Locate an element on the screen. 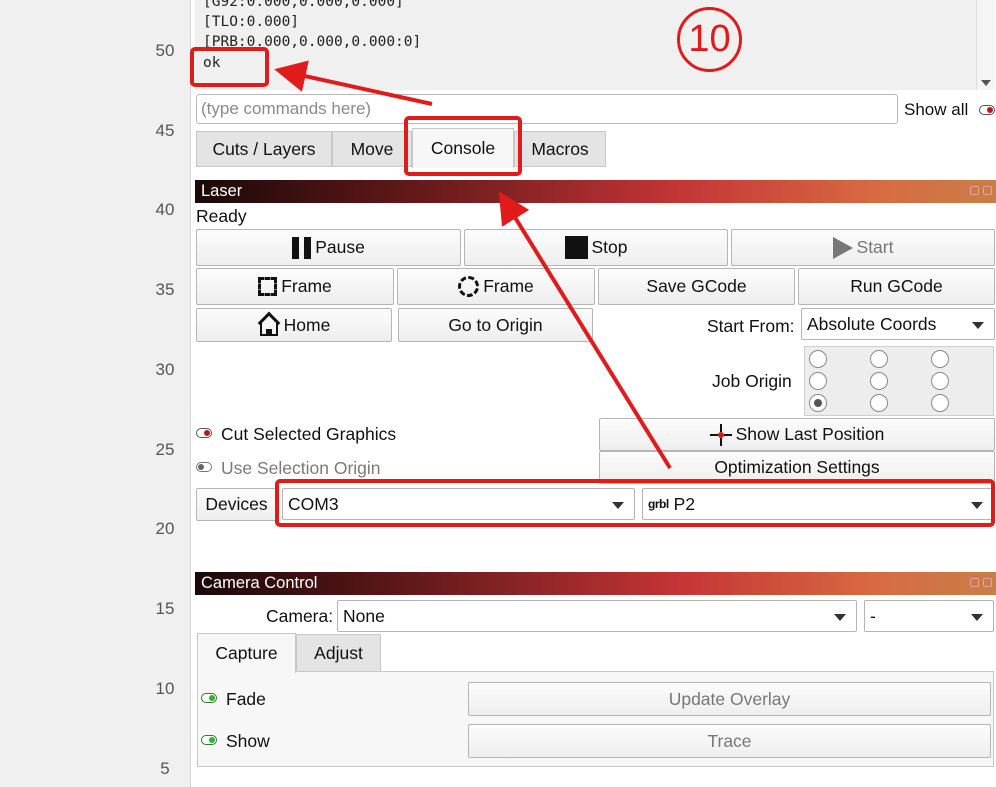 The height and width of the screenshot is (787, 996). arrow-to-console-tab is located at coordinates (585, 330).